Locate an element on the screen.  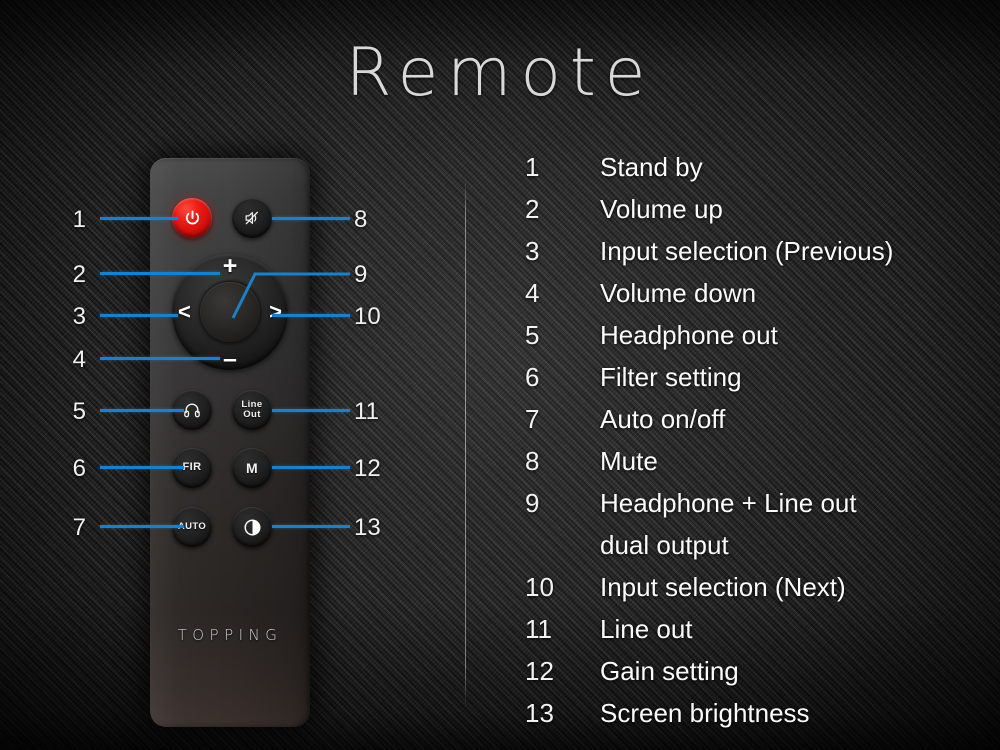
legend-number: 13 is located at coordinates (539, 713).